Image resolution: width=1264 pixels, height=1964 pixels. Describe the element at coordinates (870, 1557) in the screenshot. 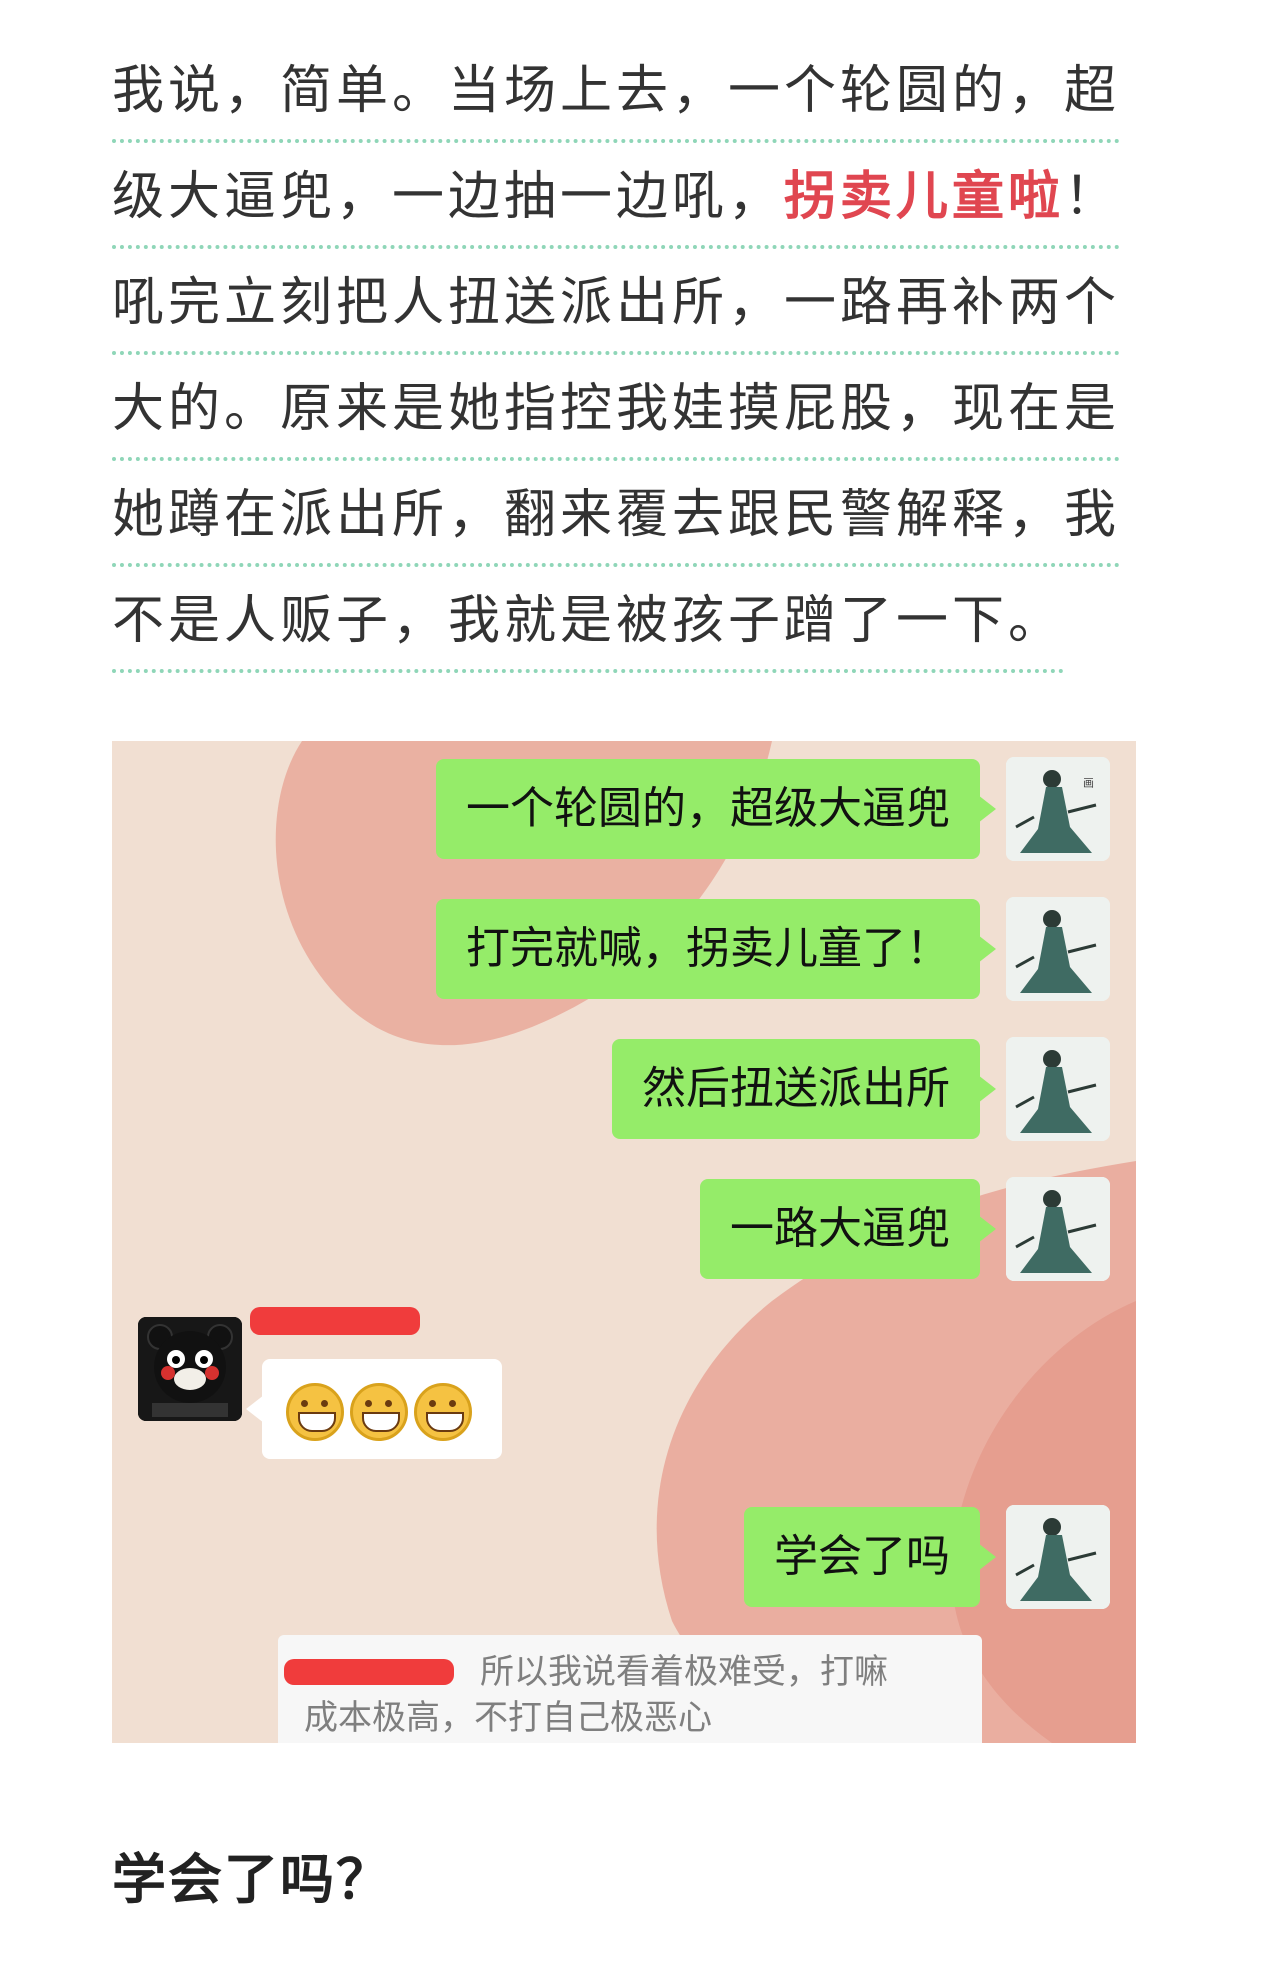

I see `chat-bubble-self: 学会了吗` at that location.